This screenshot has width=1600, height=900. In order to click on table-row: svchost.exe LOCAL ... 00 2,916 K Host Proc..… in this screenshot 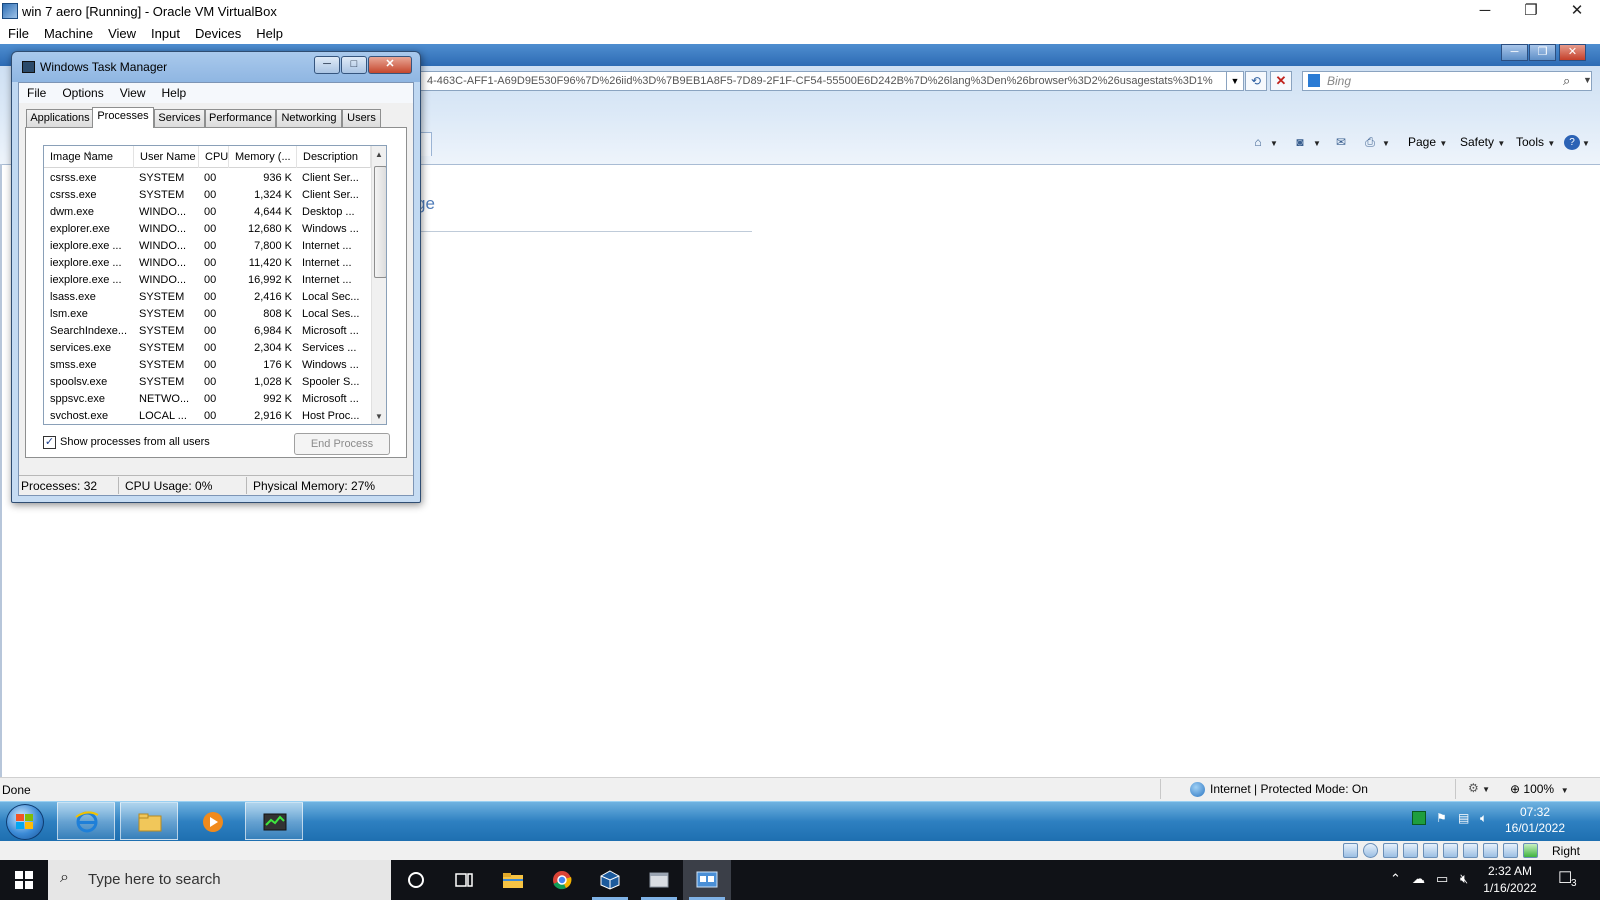, I will do `click(207, 416)`.